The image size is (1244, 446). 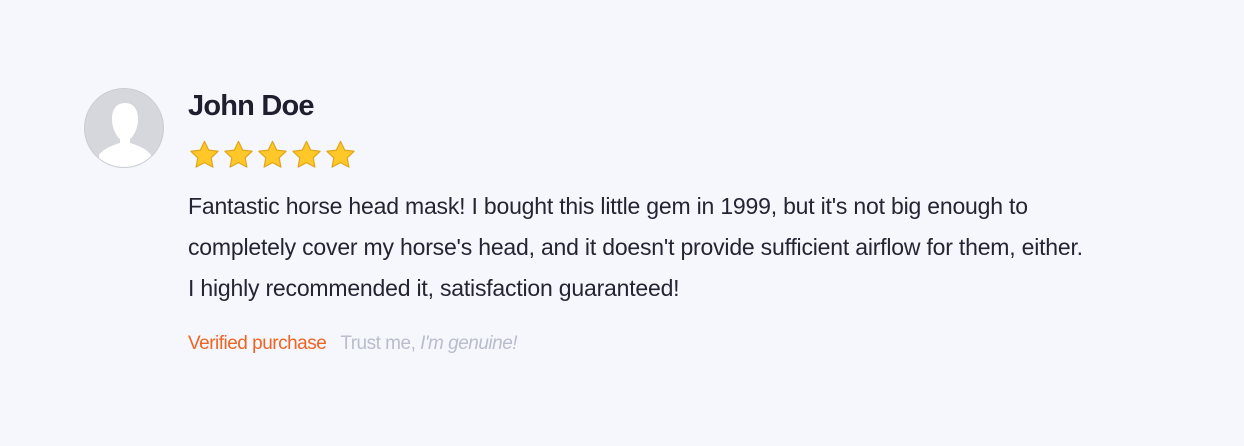 I want to click on avatar, so click(x=124, y=128).